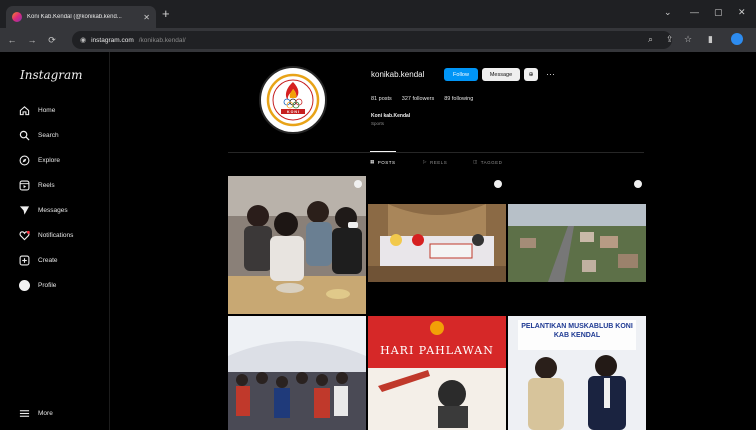  I want to click on sidebar-item-label: Messages, so click(53, 210).